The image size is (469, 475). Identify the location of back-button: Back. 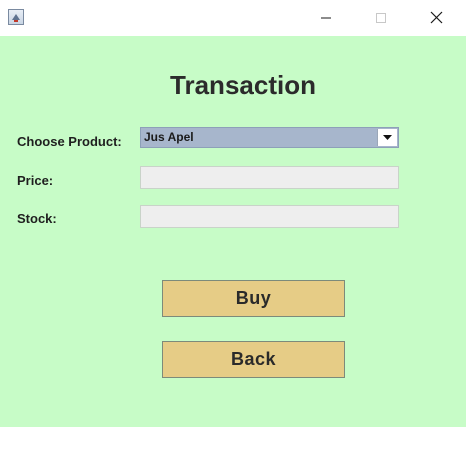
(253, 359).